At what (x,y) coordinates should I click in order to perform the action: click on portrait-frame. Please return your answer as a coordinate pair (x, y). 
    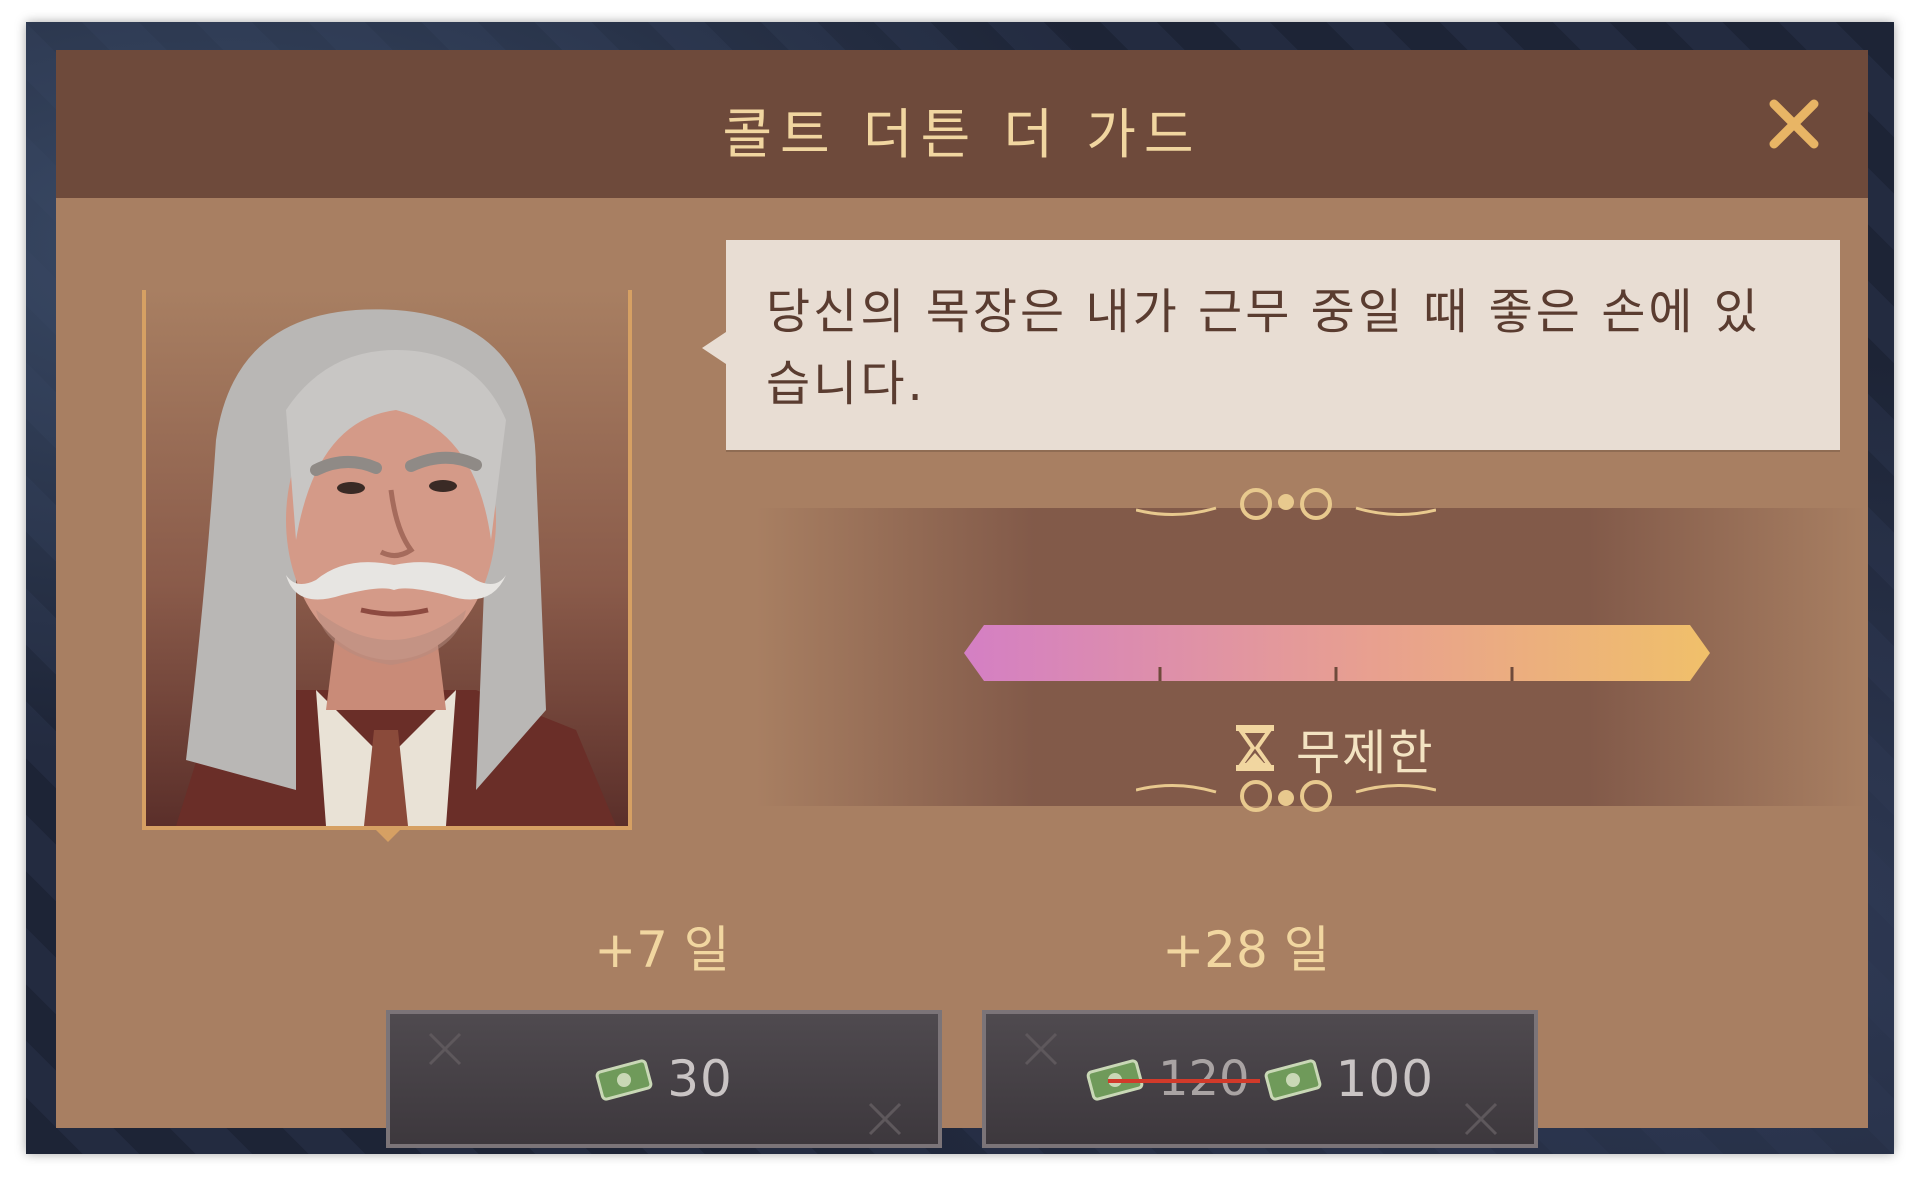
    Looking at the image, I should click on (387, 560).